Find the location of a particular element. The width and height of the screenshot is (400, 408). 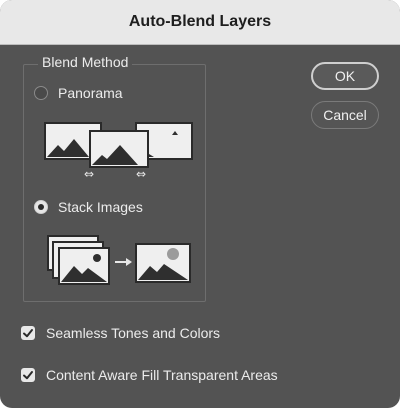

content-aware-fill-checkbox is located at coordinates (28, 375).